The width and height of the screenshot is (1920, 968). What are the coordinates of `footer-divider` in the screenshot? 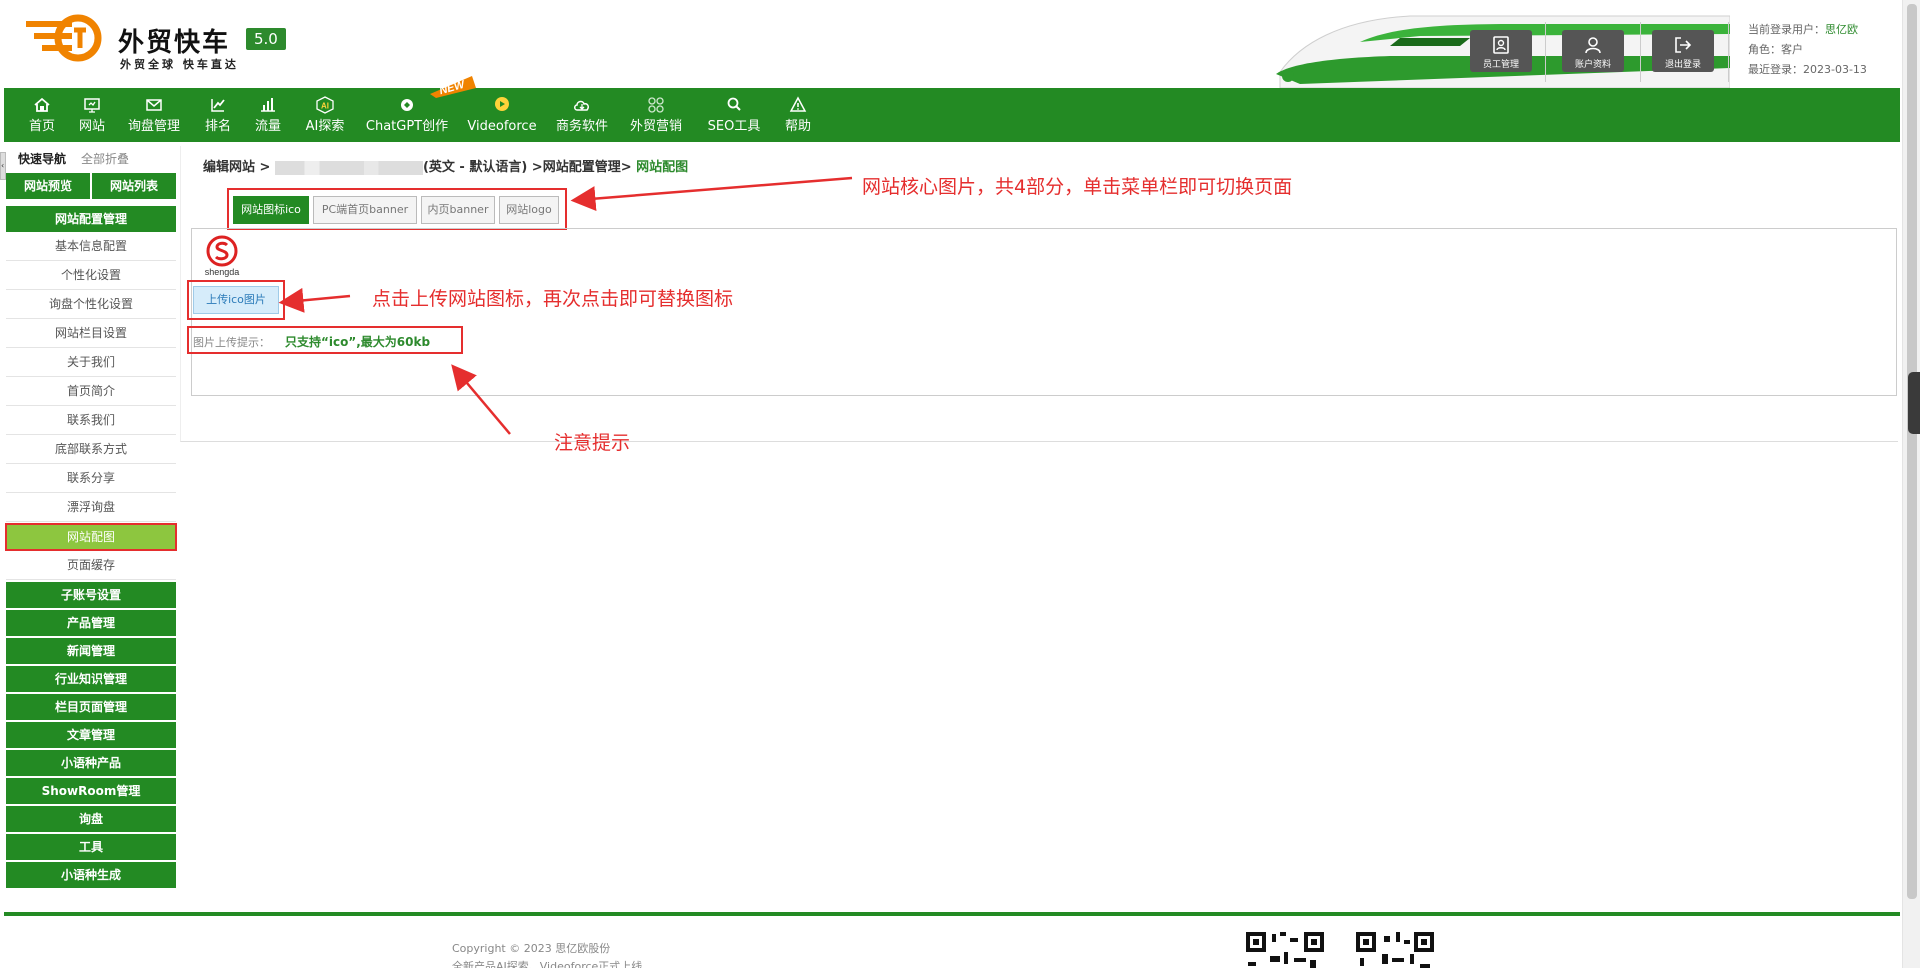 It's located at (952, 914).